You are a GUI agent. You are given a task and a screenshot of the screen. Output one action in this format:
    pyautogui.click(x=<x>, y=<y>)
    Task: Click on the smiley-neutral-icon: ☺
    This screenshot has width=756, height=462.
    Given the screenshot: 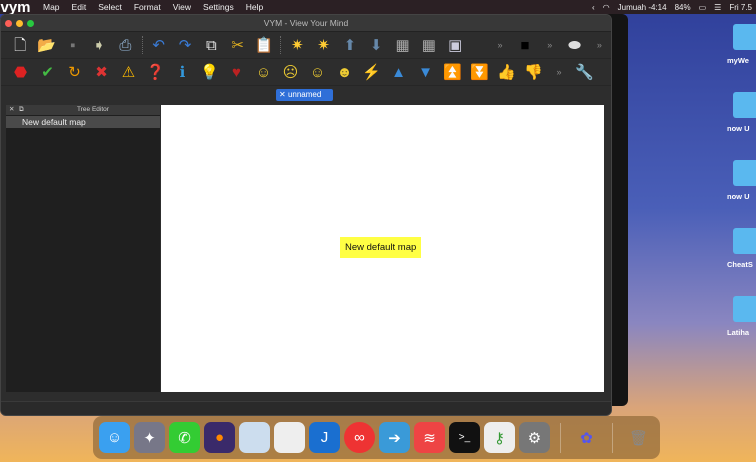 What is the action you would take?
    pyautogui.click(x=317, y=72)
    